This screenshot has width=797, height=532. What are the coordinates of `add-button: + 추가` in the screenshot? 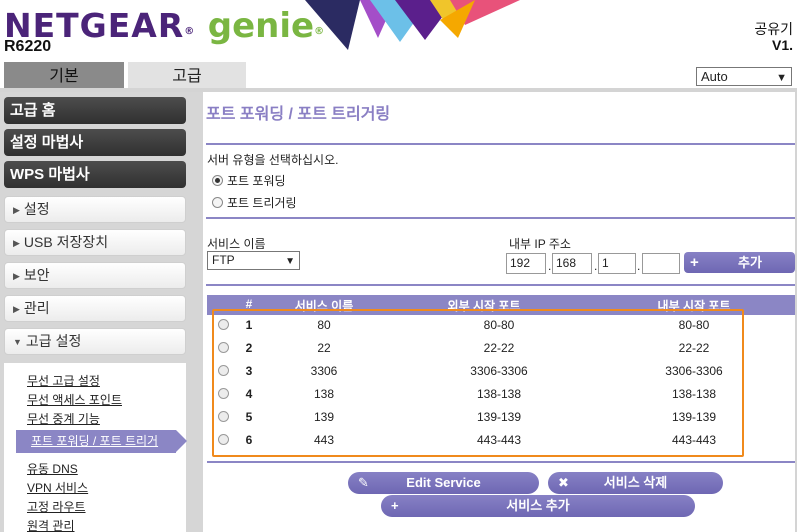 It's located at (739, 262).